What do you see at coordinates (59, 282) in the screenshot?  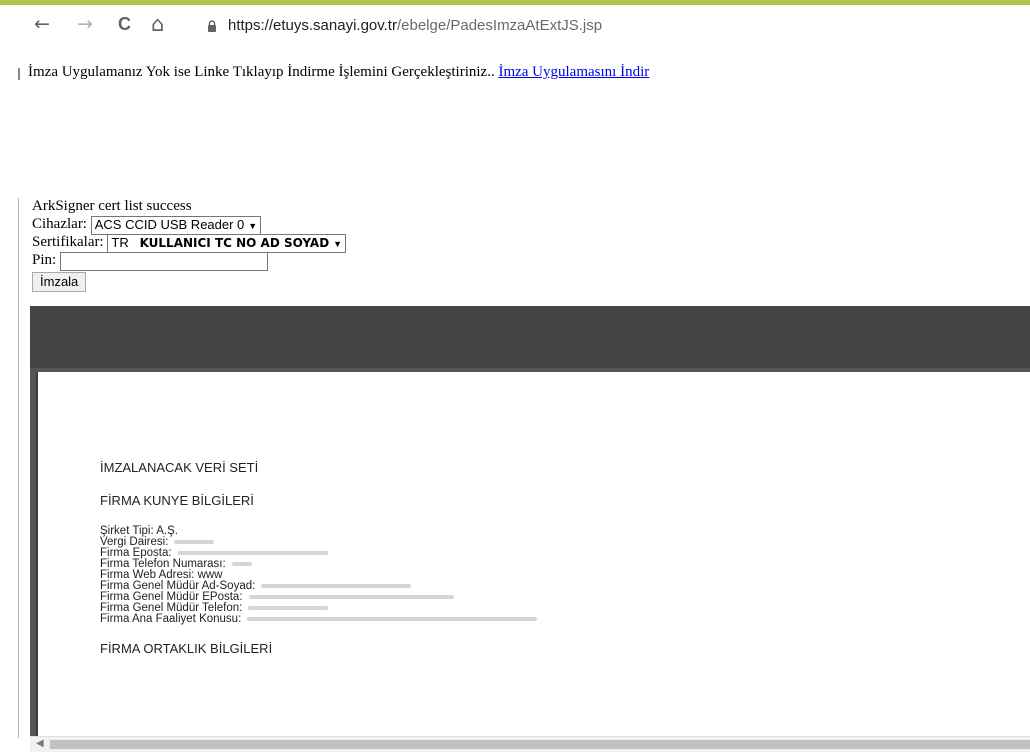 I see `sign-button: İmzala` at bounding box center [59, 282].